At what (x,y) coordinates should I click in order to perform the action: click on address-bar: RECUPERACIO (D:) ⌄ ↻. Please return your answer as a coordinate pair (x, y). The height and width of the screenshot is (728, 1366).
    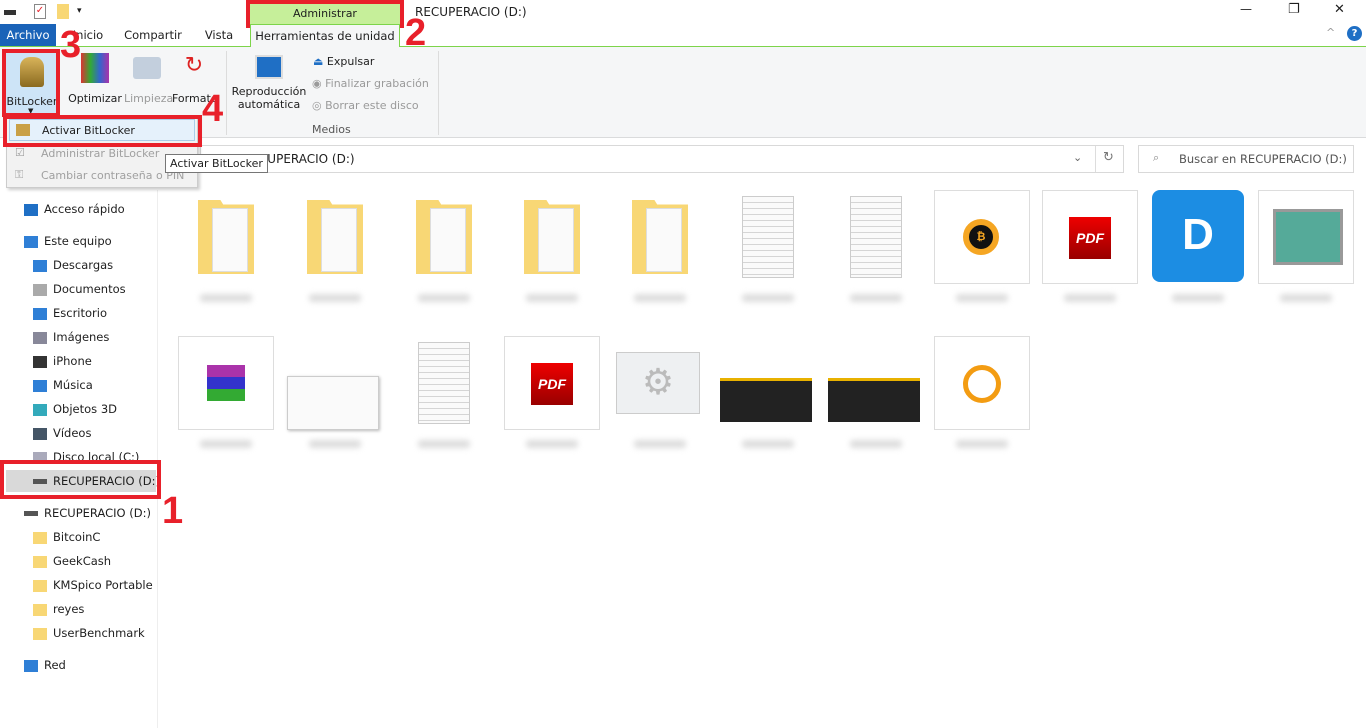
    Looking at the image, I should click on (662, 159).